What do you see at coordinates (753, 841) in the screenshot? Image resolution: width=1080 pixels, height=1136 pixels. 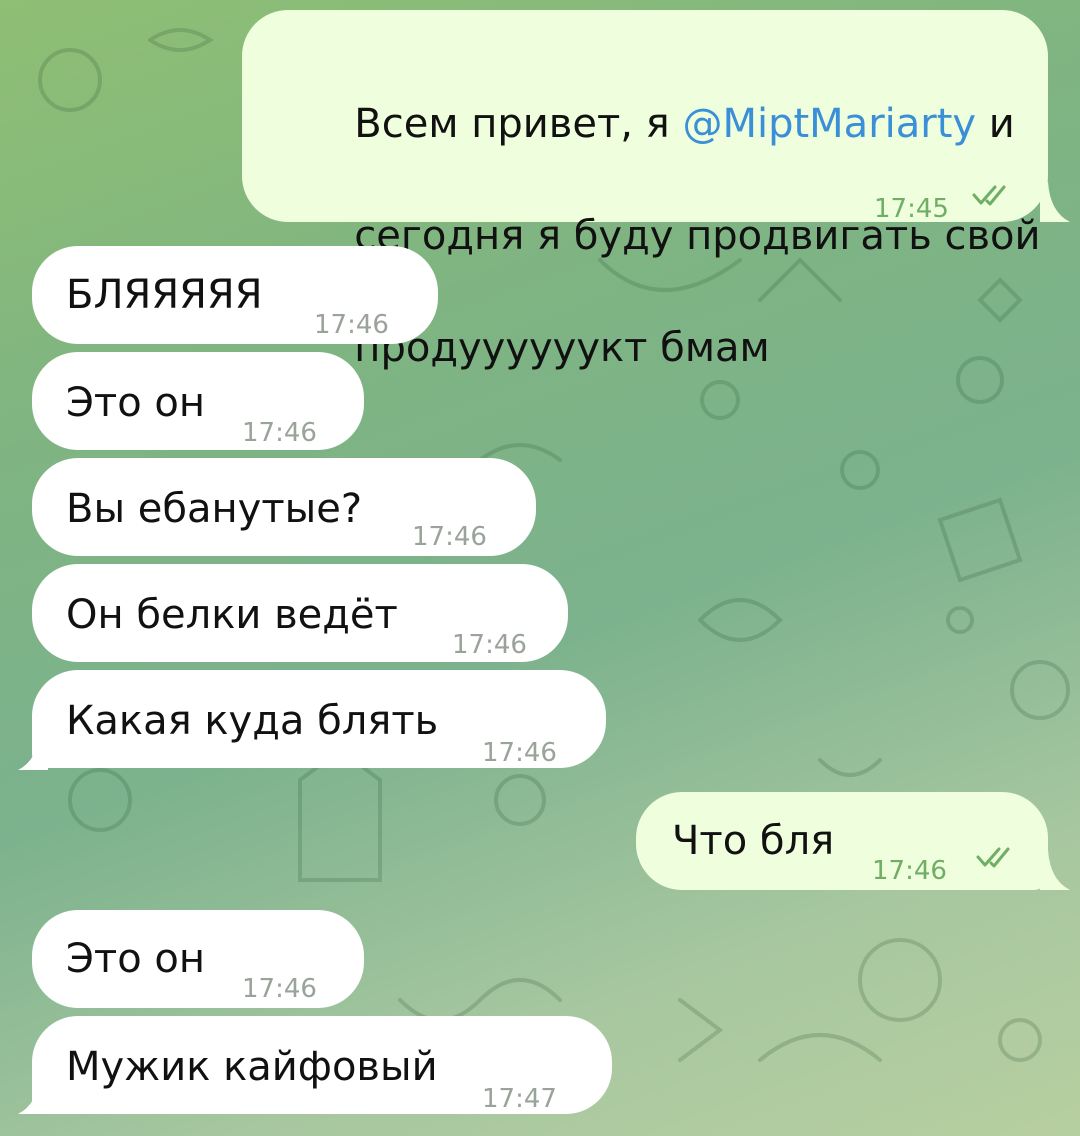 I see `message-text: Что бля` at bounding box center [753, 841].